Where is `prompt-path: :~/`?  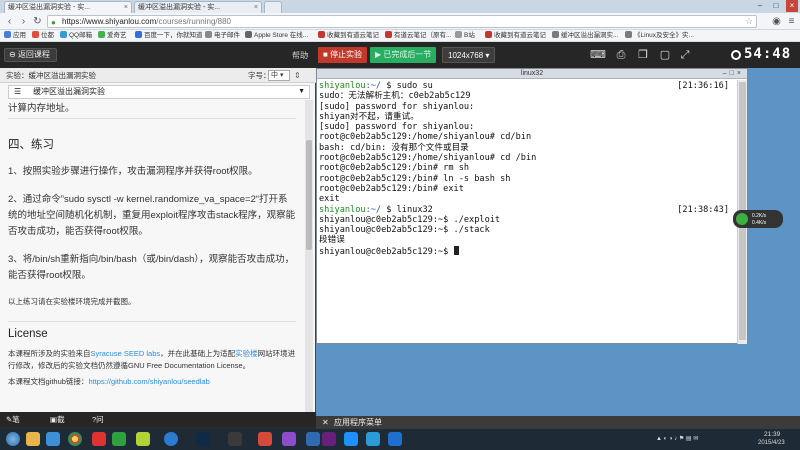 prompt-path: :~/ is located at coordinates (373, 209).